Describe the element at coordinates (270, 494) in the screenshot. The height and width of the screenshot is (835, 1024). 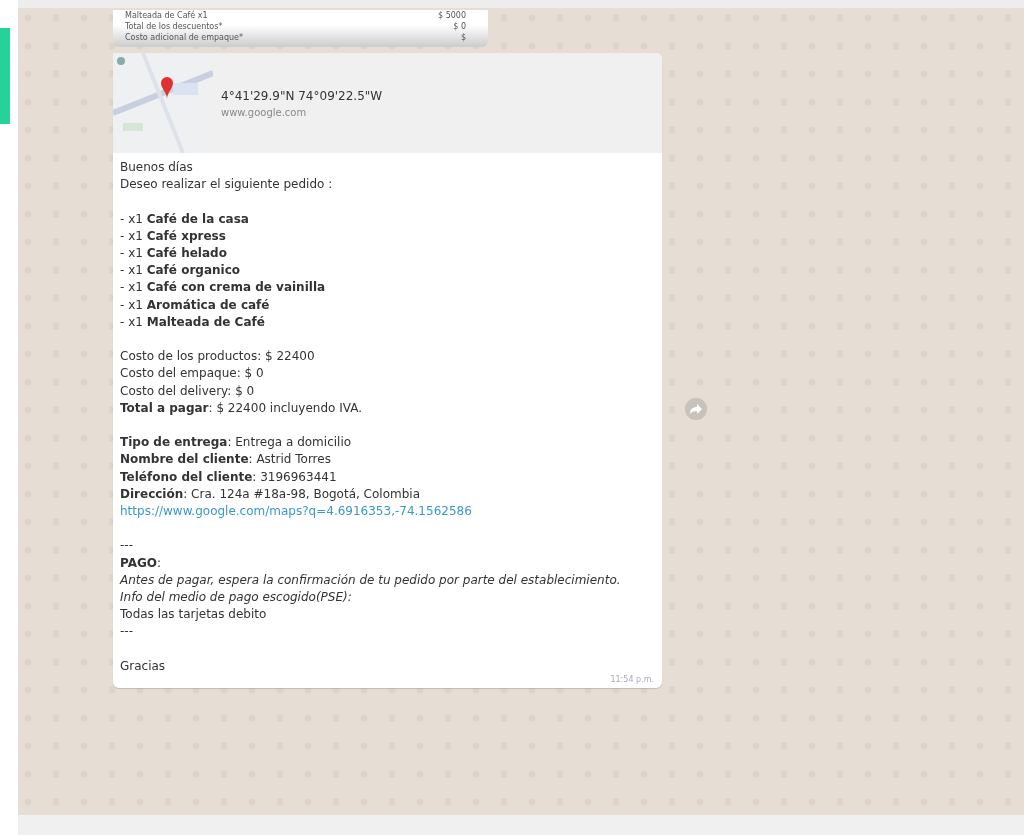
I see `message-text: Dirección: Cra. 124a #18a-98, Bogotá, Colombia` at that location.